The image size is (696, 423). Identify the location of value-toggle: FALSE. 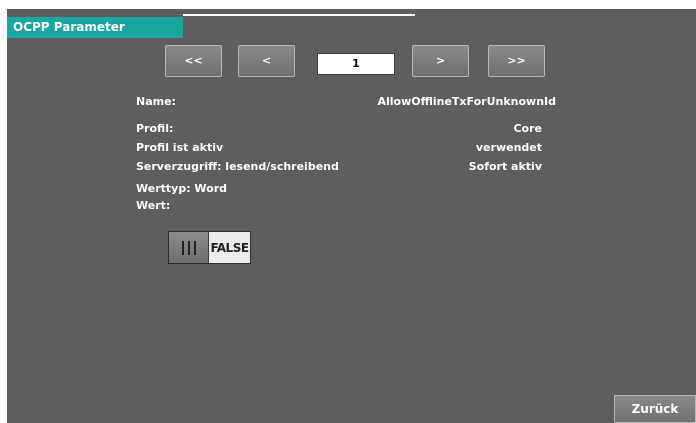
(209, 247).